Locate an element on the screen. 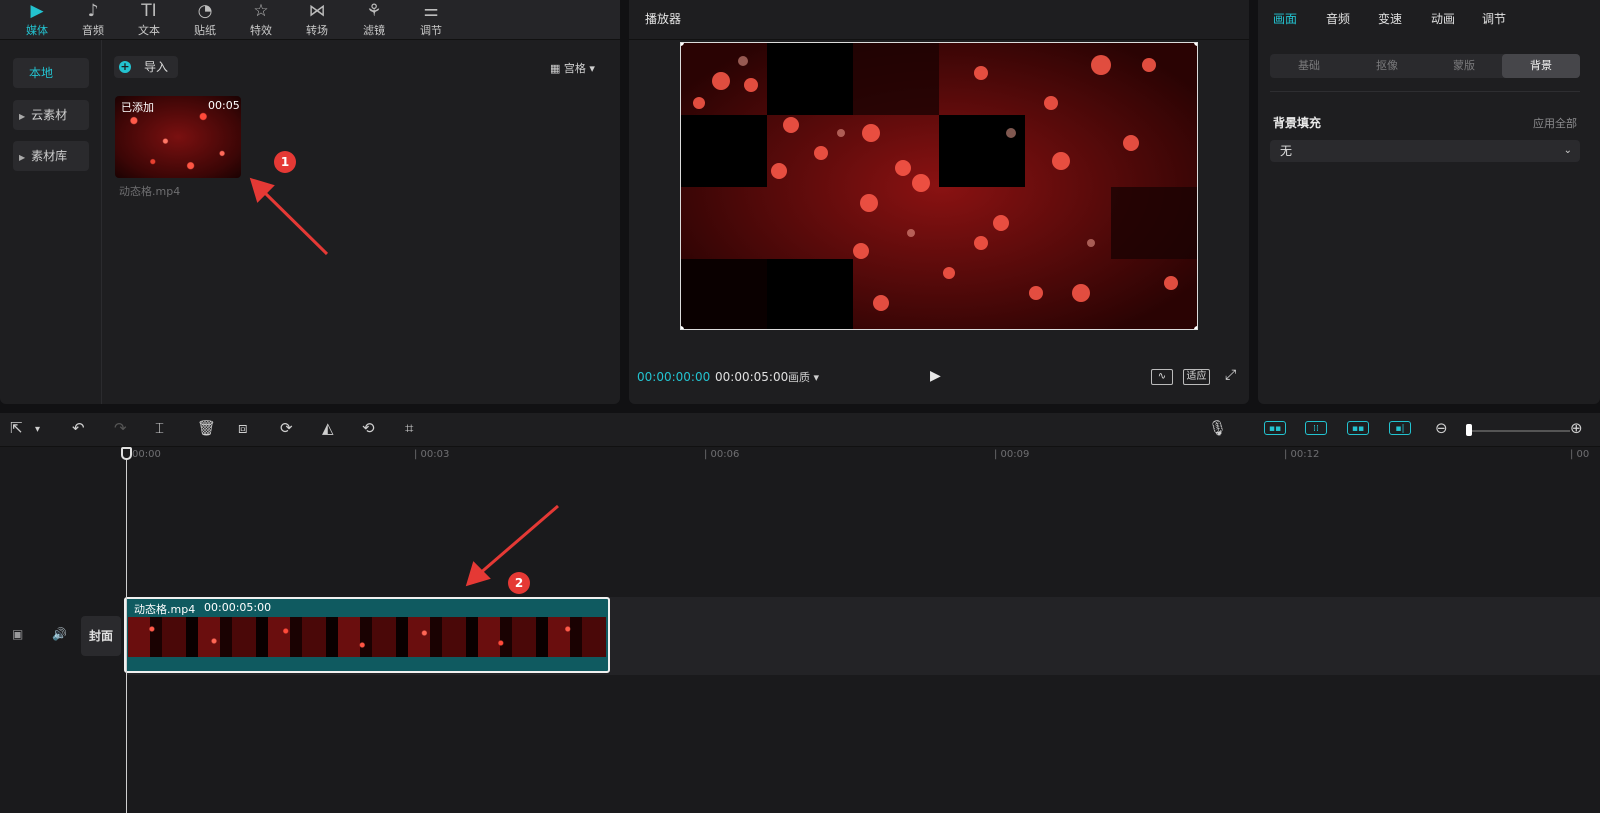 The image size is (1600, 813). annotation-layer is located at coordinates (404, 382).